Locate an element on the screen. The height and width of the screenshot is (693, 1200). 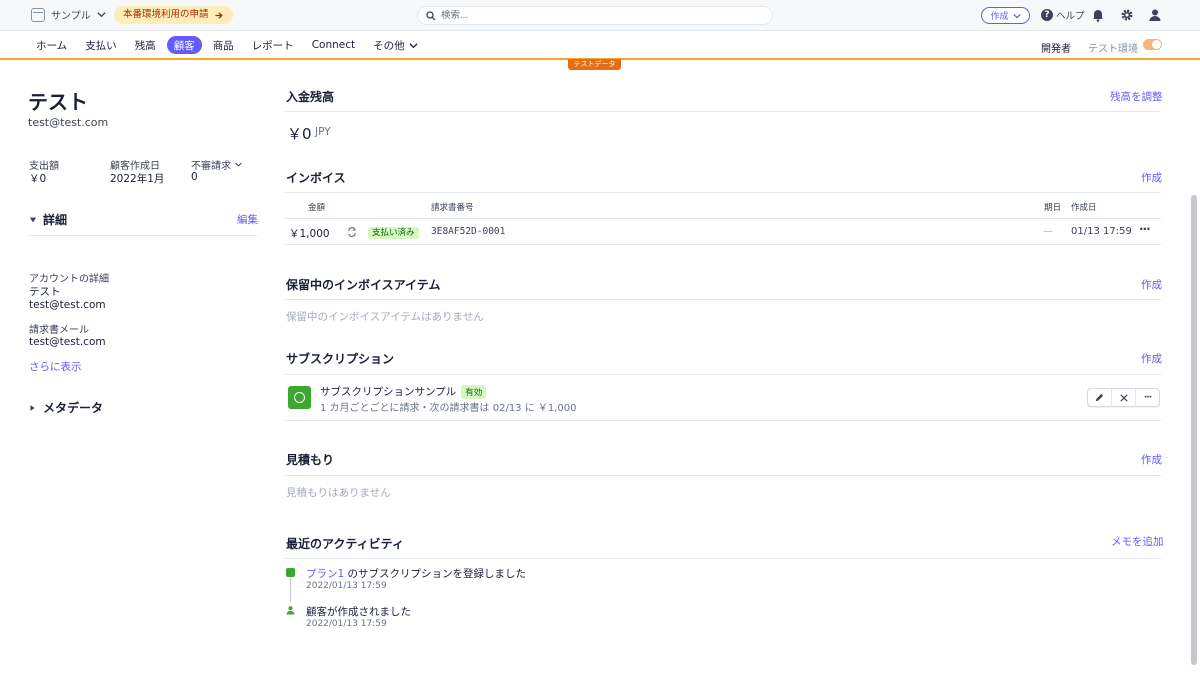
nav-item-products: 商品 is located at coordinates (223, 45).